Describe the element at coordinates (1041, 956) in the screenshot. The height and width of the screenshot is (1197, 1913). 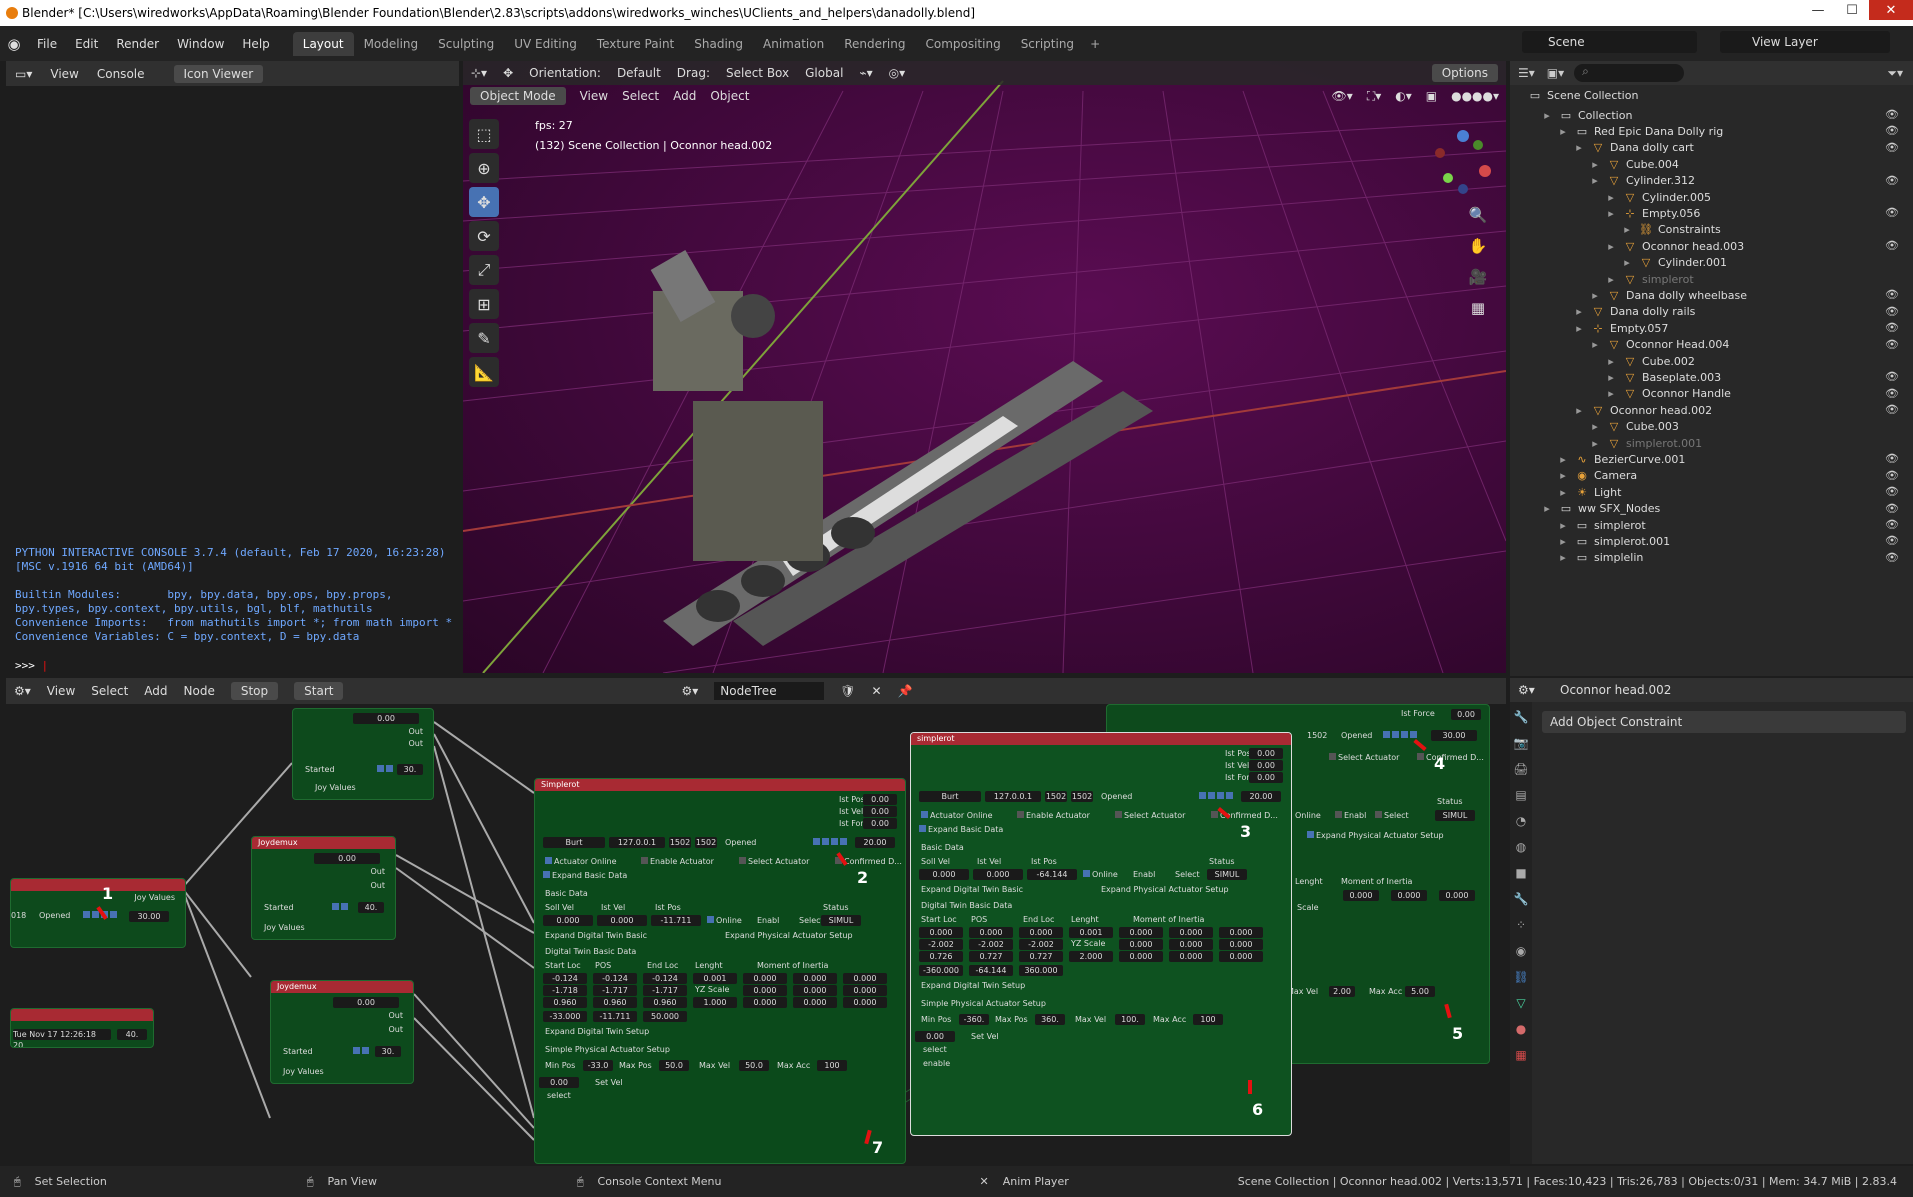
I see `digital-twin-value: 0.727` at that location.